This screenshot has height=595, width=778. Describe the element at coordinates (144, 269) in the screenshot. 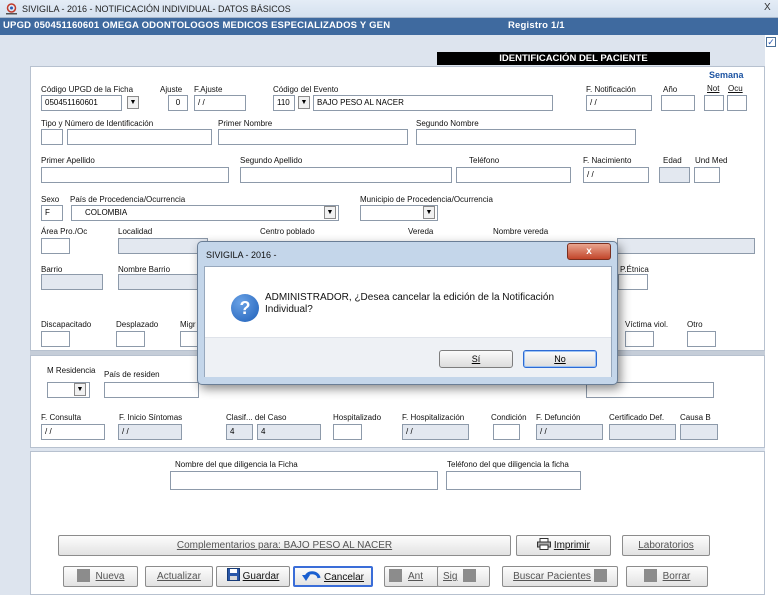

I see `nombre-barrio-label: Nombre Barrio` at that location.